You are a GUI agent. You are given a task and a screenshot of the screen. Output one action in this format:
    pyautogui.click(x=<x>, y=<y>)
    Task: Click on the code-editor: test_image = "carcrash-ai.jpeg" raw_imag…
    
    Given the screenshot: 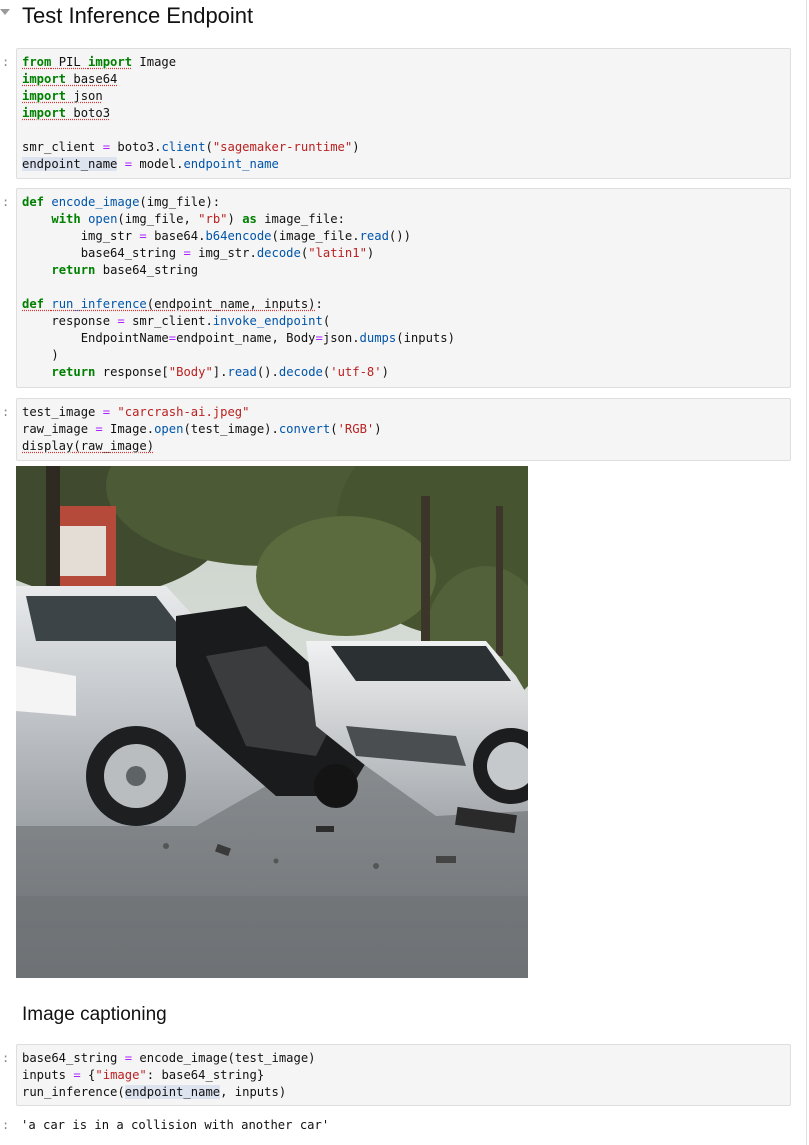 What is the action you would take?
    pyautogui.click(x=406, y=429)
    